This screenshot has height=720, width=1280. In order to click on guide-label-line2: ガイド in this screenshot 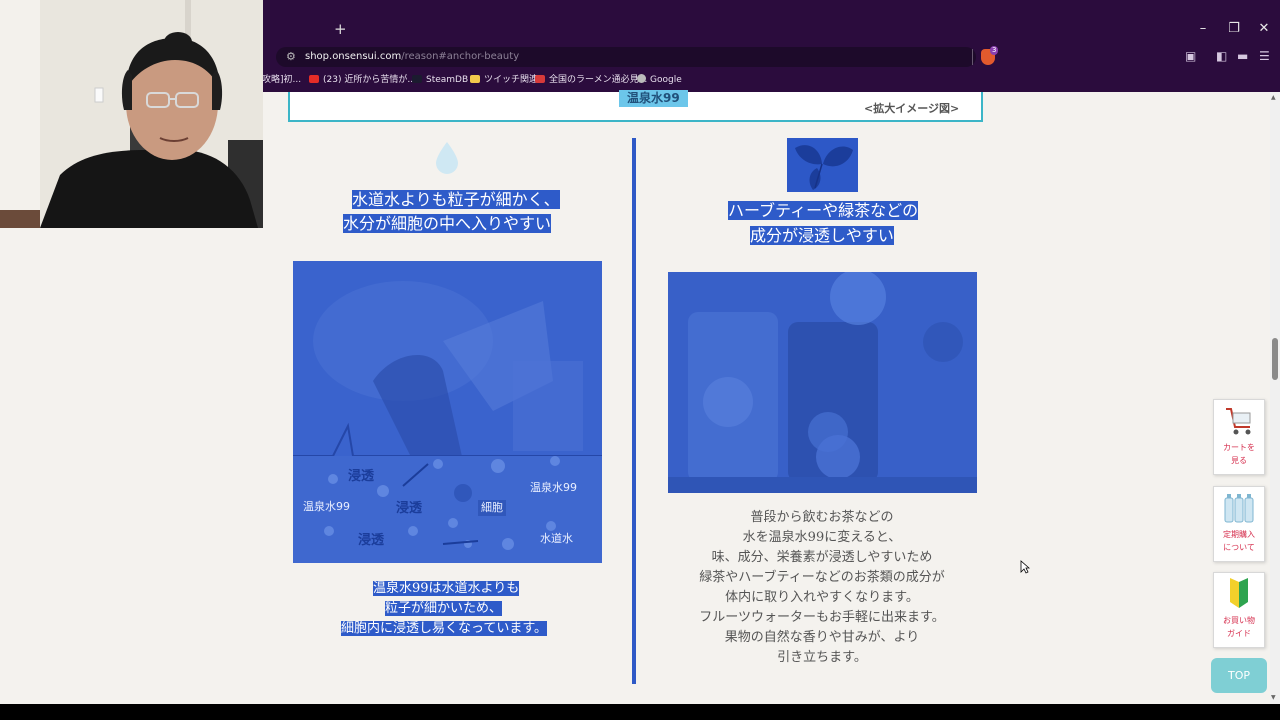, I will do `click(1239, 633)`.